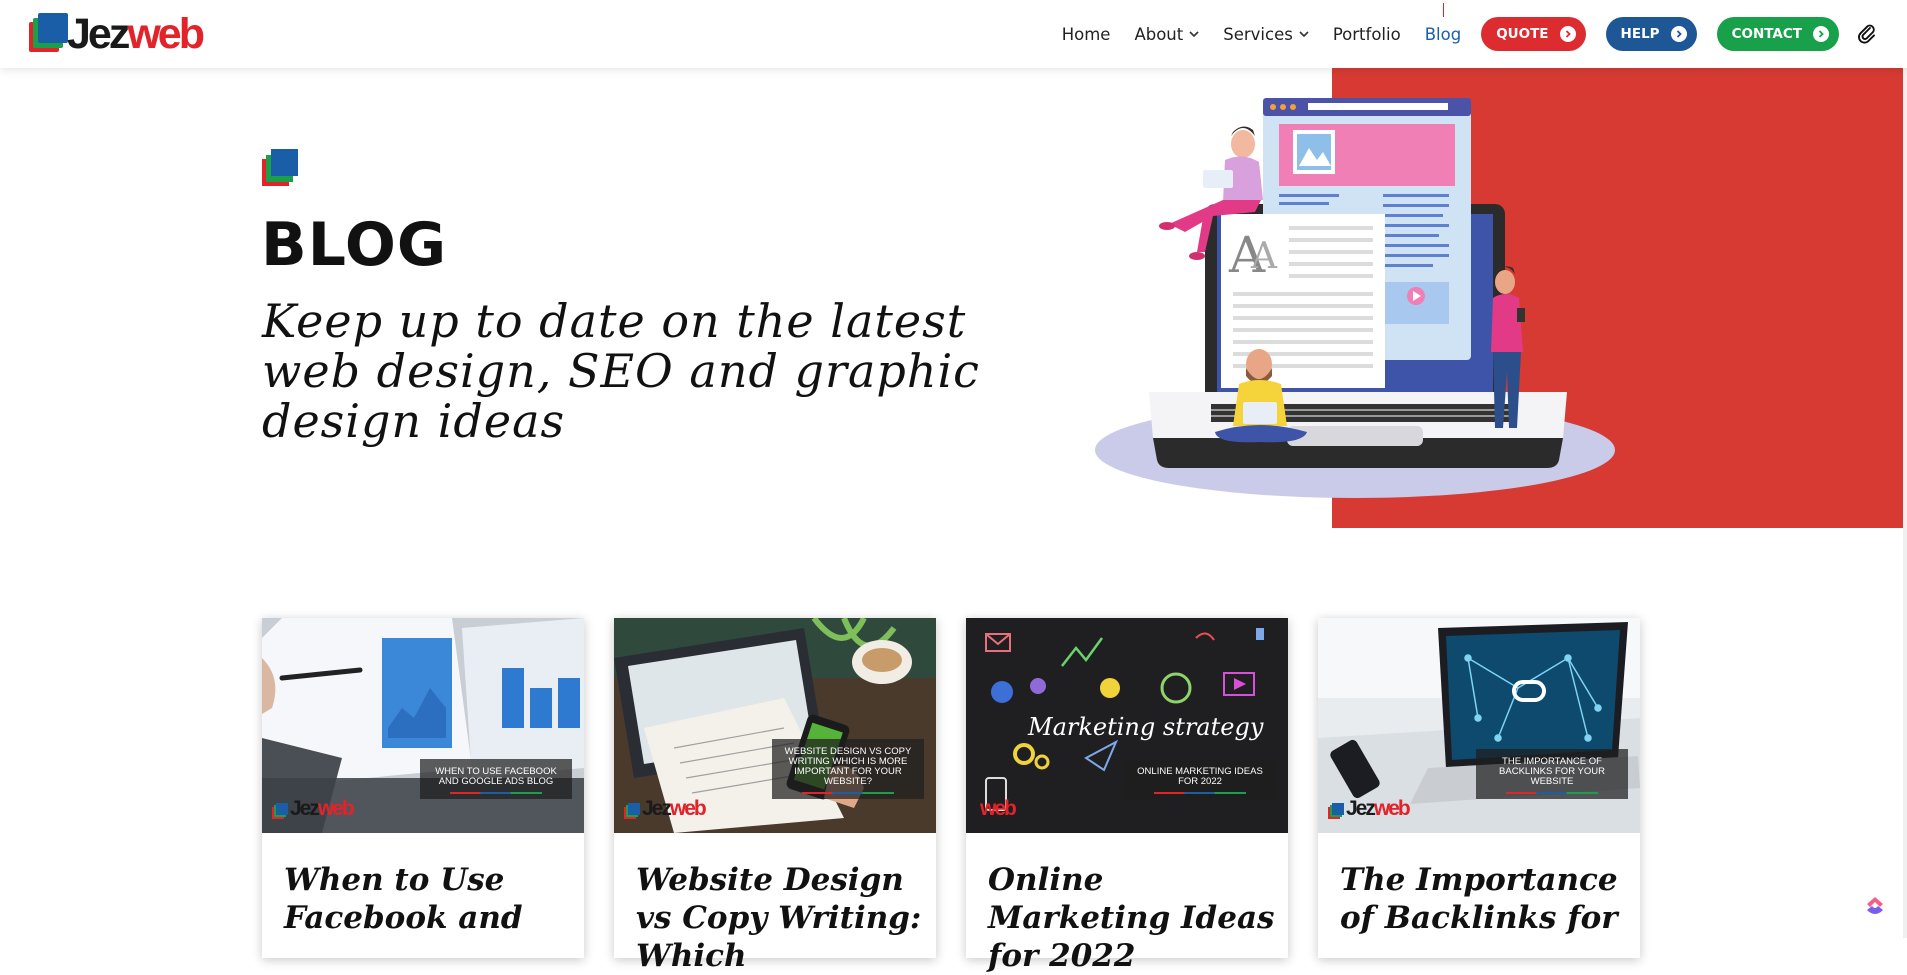  What do you see at coordinates (1485, 899) in the screenshot?
I see `blog-card-title: The Importance of Backlinks for` at bounding box center [1485, 899].